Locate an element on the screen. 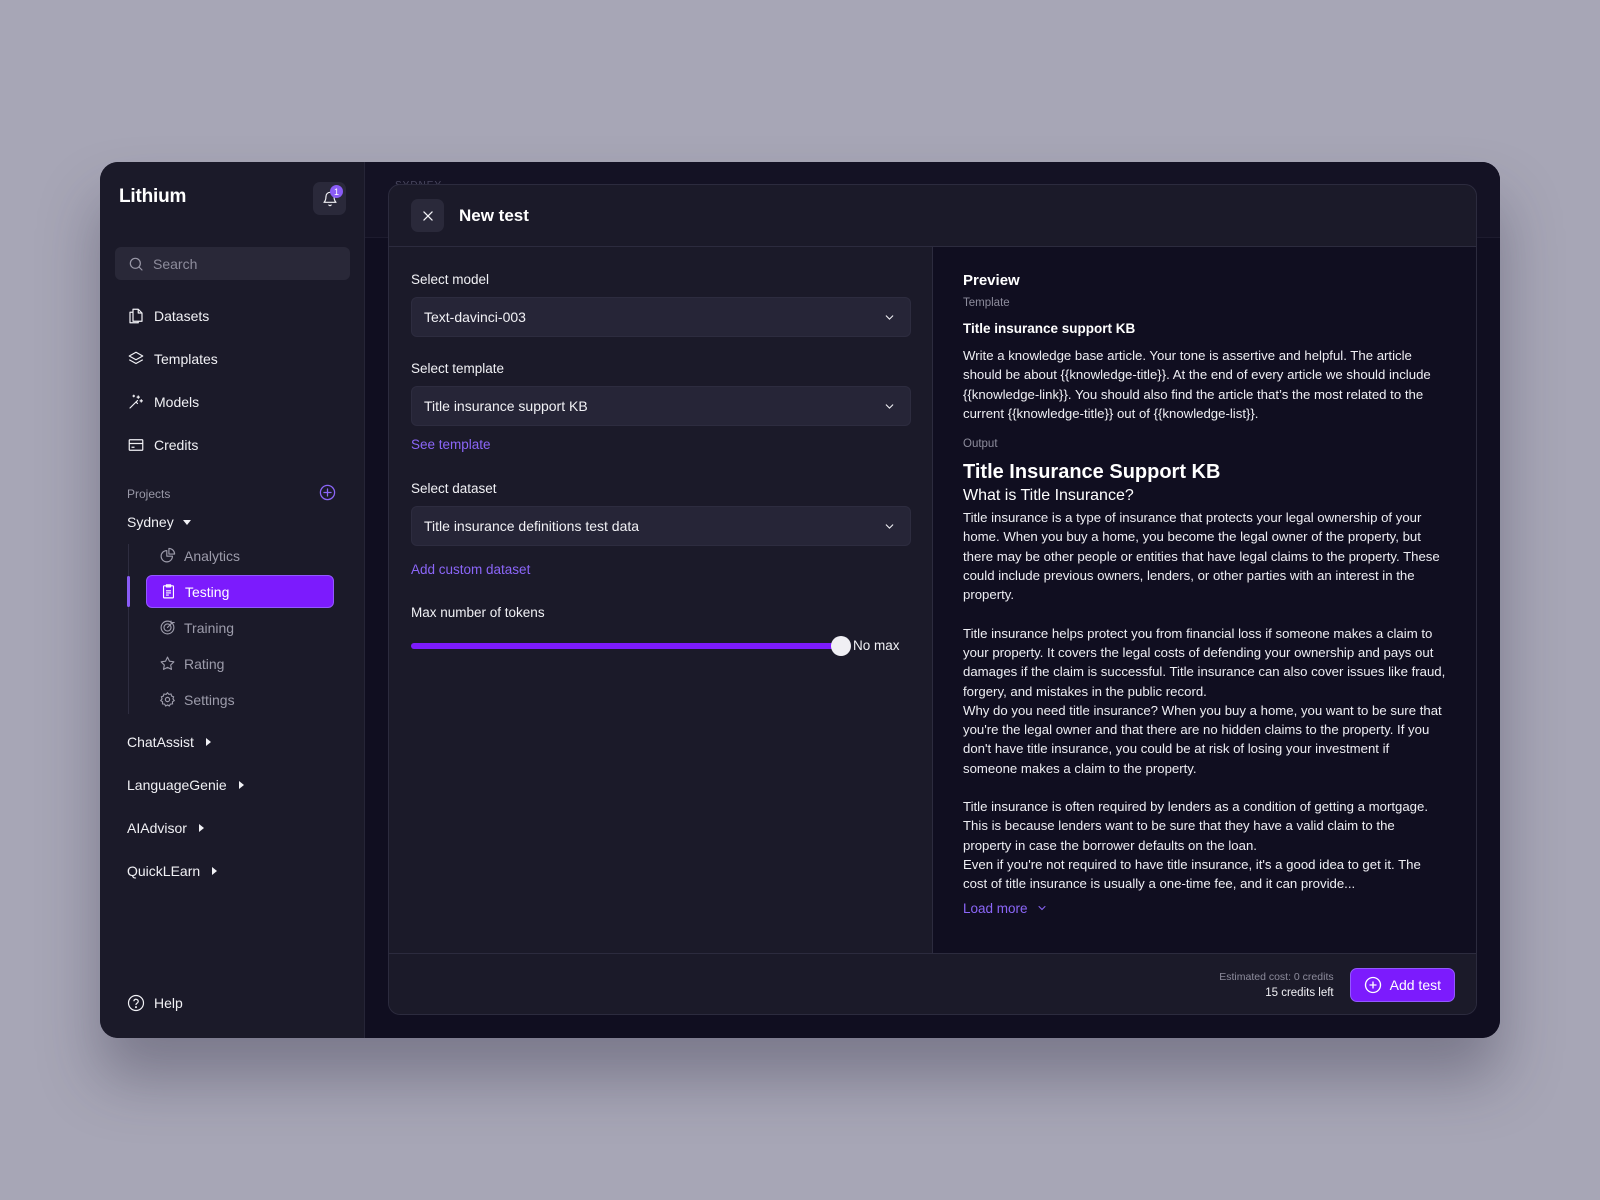 This screenshot has height=1200, width=1600. nav-item-templates: Templates is located at coordinates (172, 358).